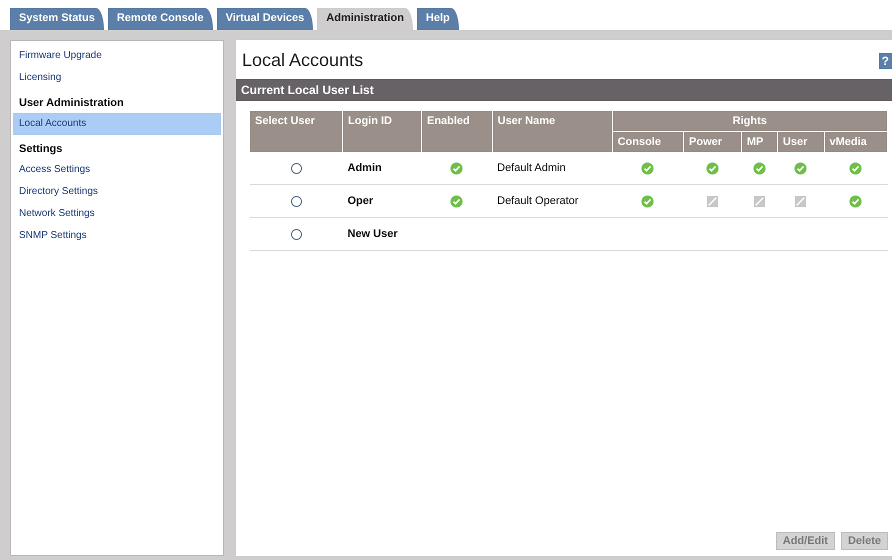 This screenshot has height=560, width=892. Describe the element at coordinates (296, 131) in the screenshot. I see `column-header: Select User` at that location.